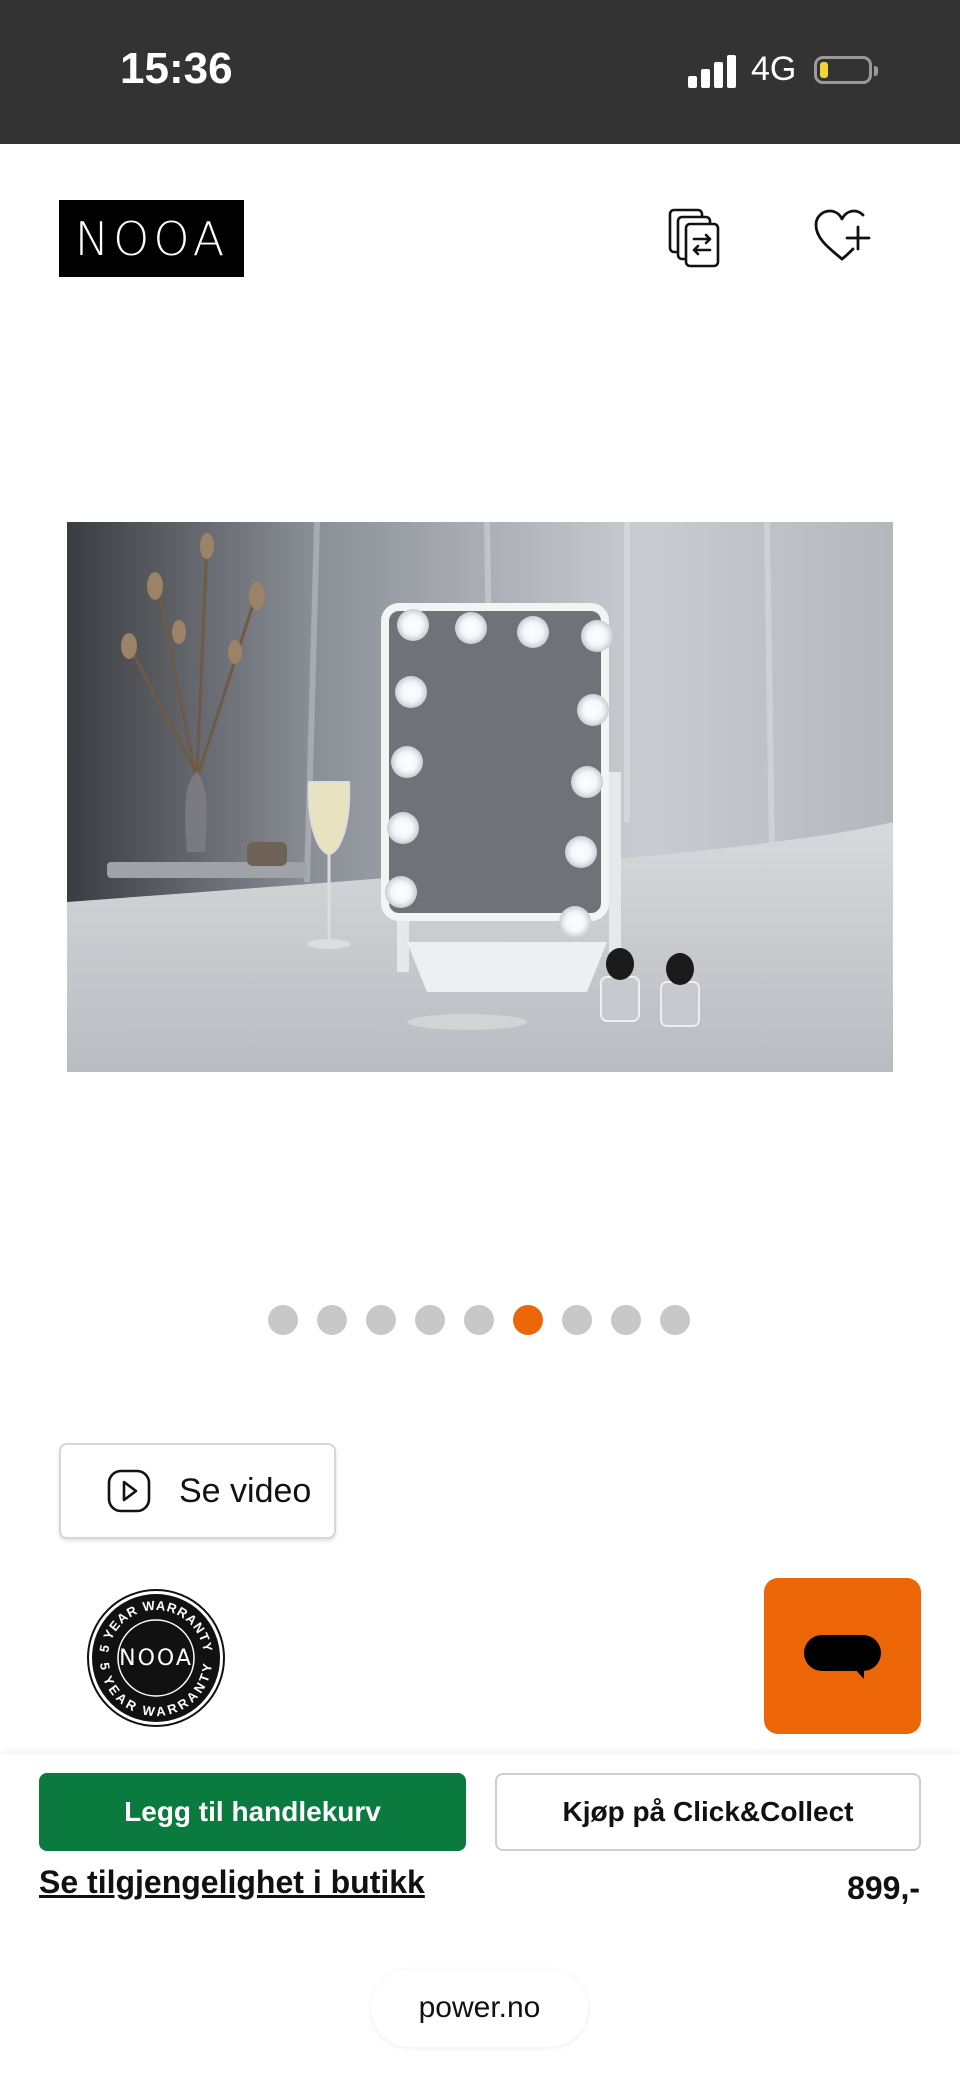  I want to click on add-to-cart-button: Legg til handlekurv, so click(252, 1812).